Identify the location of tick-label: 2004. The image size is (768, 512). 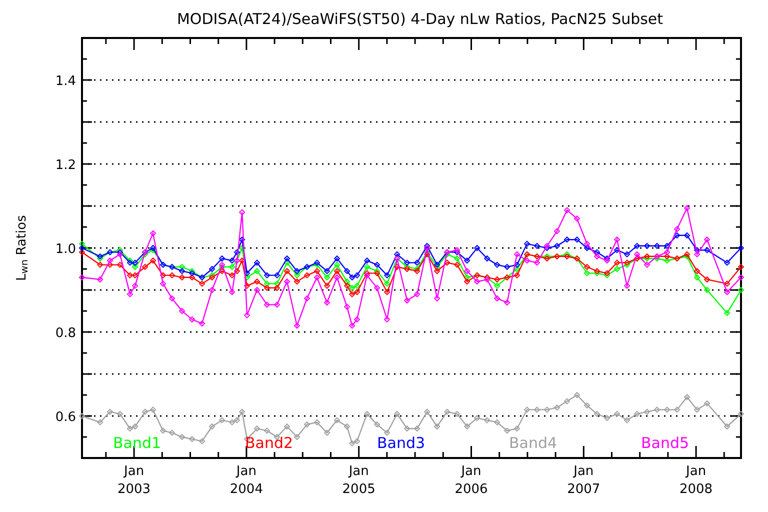
(246, 489).